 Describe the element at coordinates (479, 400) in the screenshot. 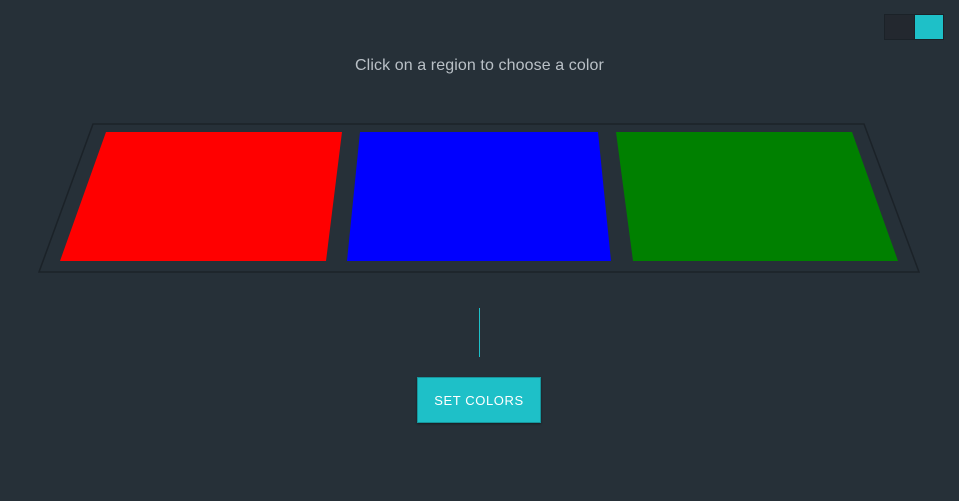

I see `set-colors-button: SET COLORS` at that location.